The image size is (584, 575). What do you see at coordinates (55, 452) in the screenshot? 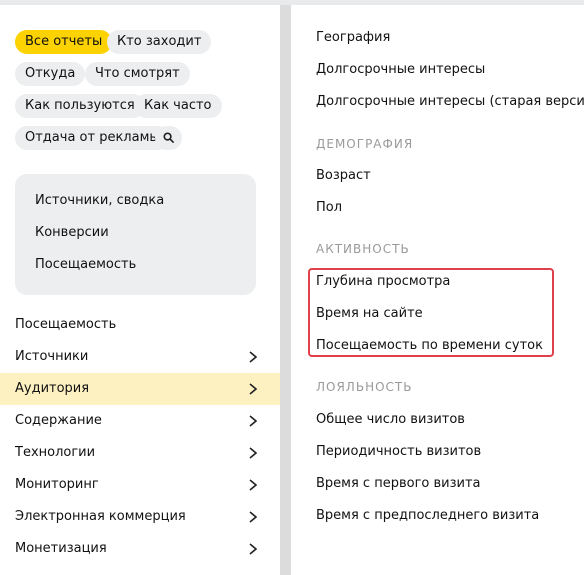
I see `nav-item-label: Технологии` at bounding box center [55, 452].